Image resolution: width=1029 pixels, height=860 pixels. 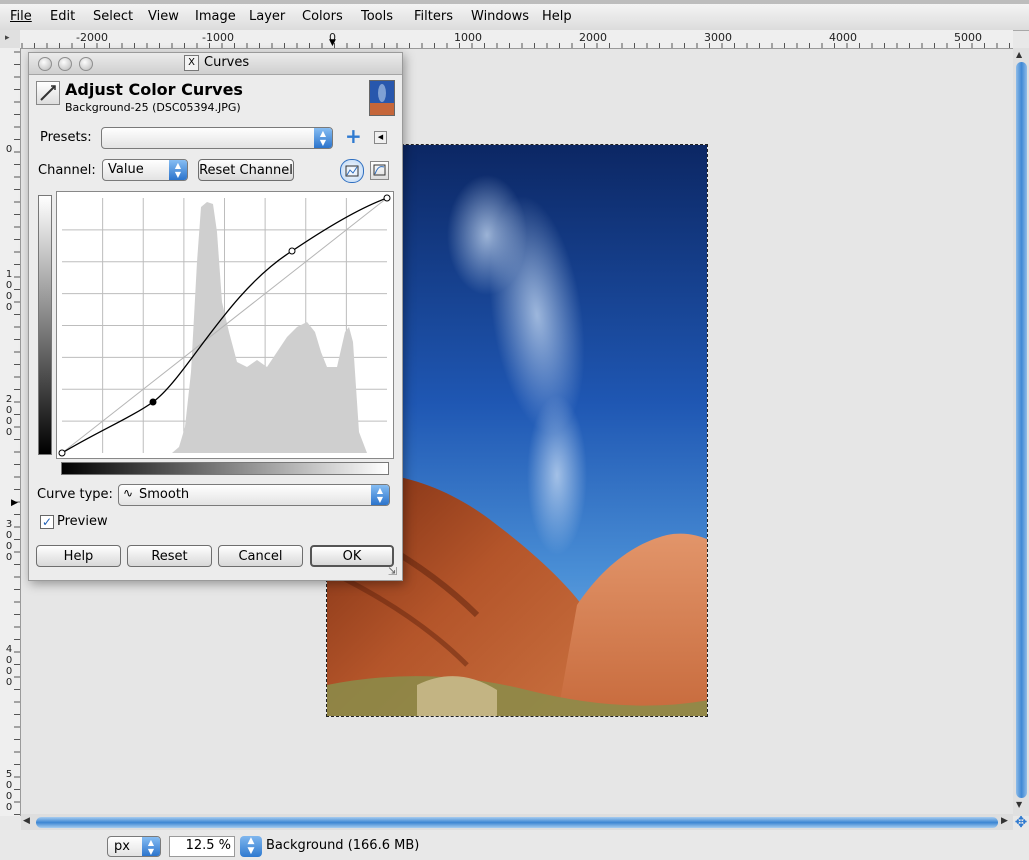 What do you see at coordinates (153, 402) in the screenshot?
I see `curve-point-selected` at bounding box center [153, 402].